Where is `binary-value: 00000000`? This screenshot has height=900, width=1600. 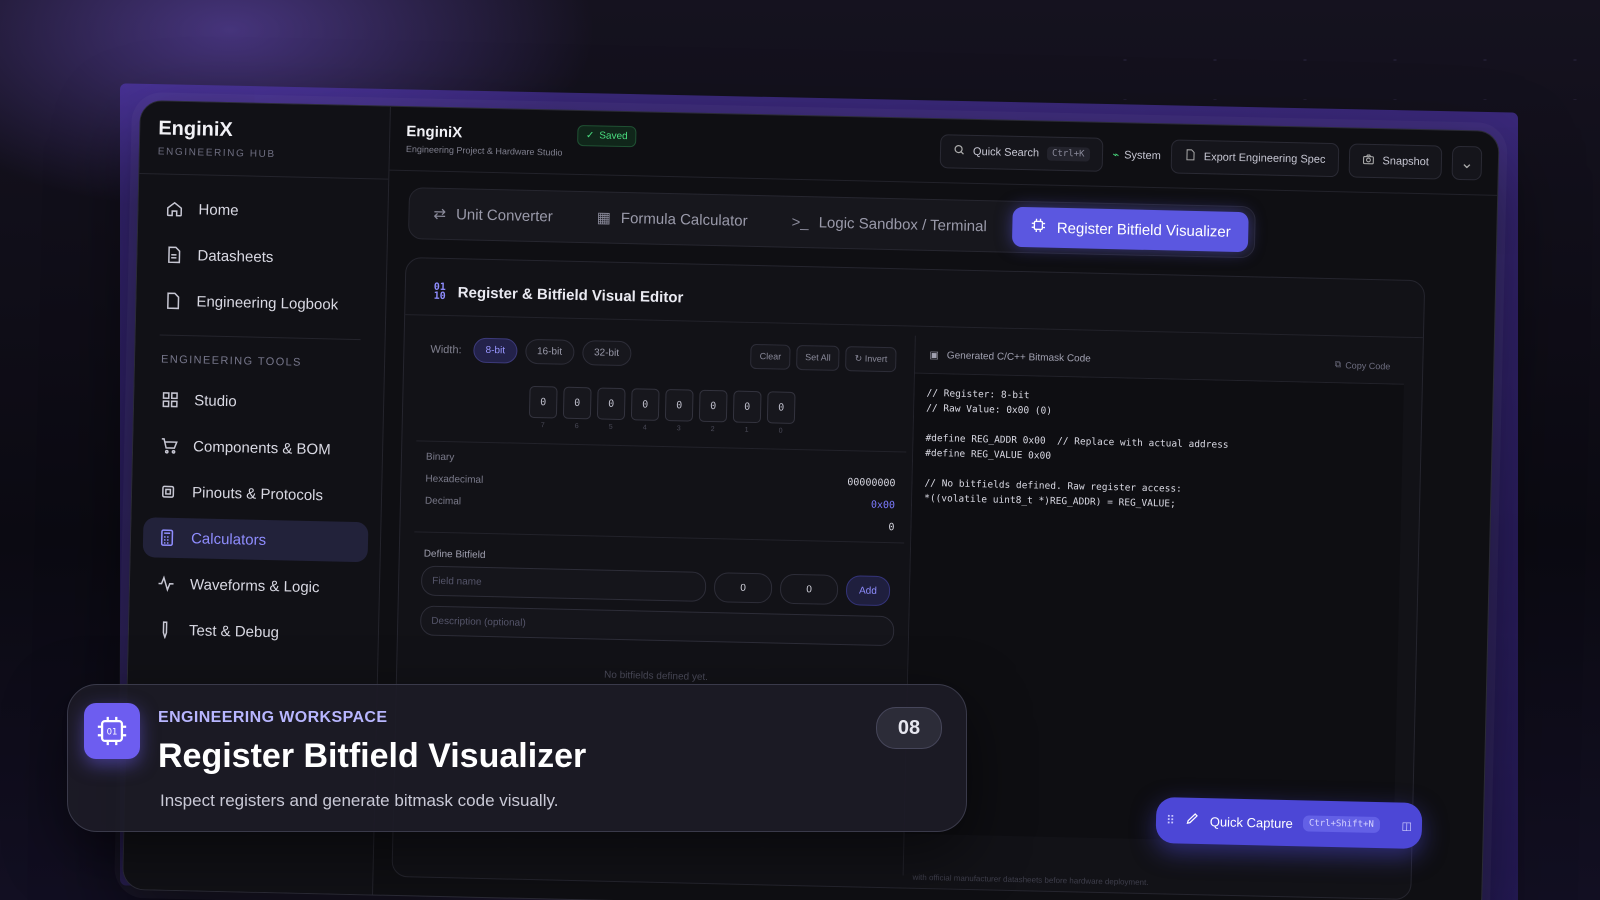
binary-value: 00000000 is located at coordinates (871, 483).